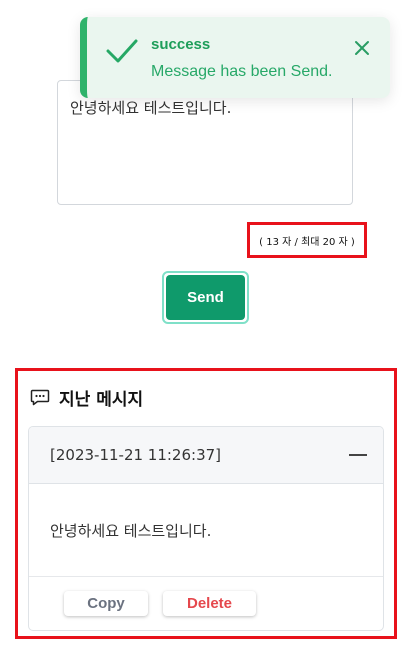  I want to click on delete-button: Delete, so click(209, 603).